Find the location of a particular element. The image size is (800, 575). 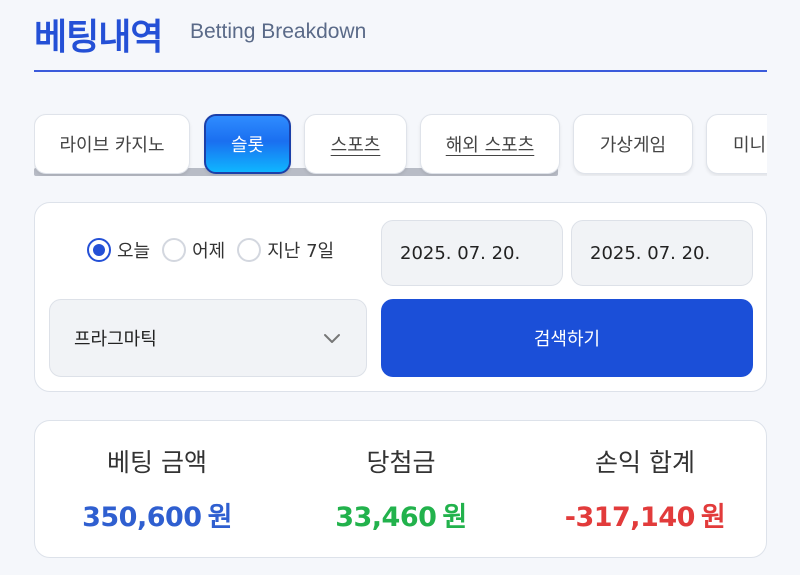

bet-amount-value: 350,600 is located at coordinates (142, 517).